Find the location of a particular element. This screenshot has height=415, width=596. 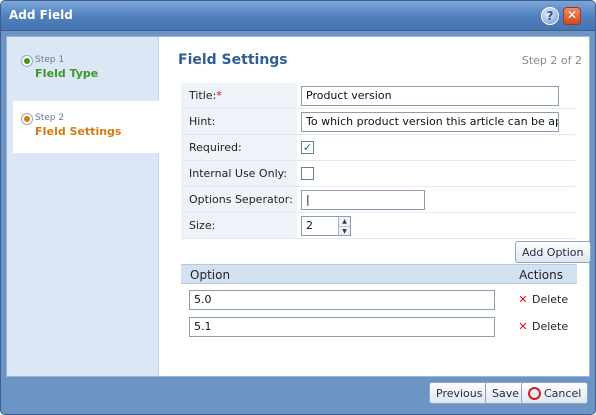

hint-label: Hint: is located at coordinates (239, 121).